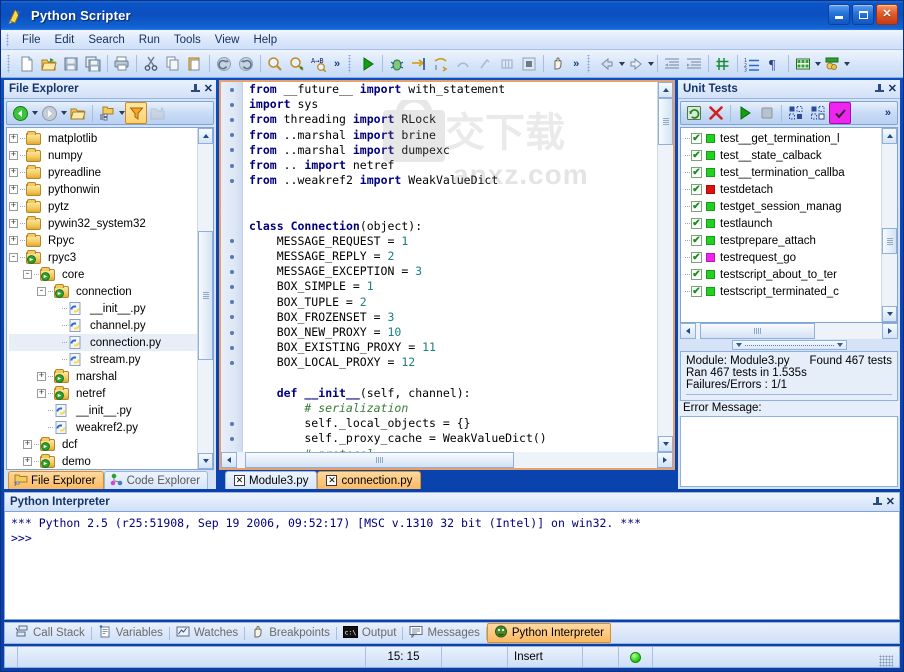 This screenshot has width=904, height=672. What do you see at coordinates (151, 64) in the screenshot?
I see `cut-icon` at bounding box center [151, 64].